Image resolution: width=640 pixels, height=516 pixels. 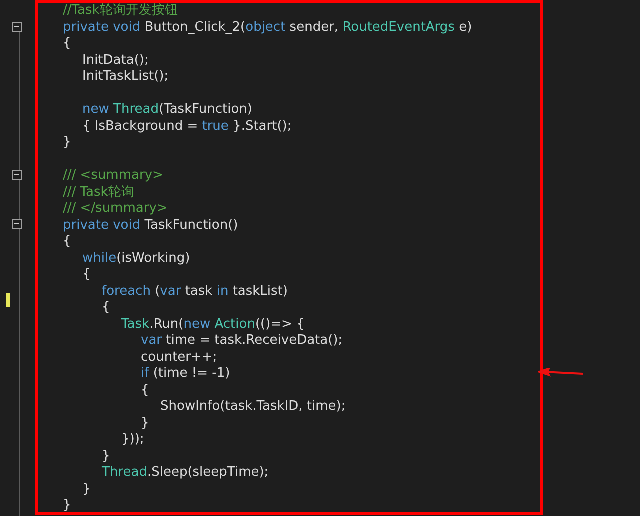 I want to click on code-line: InitData();, so click(x=115, y=60).